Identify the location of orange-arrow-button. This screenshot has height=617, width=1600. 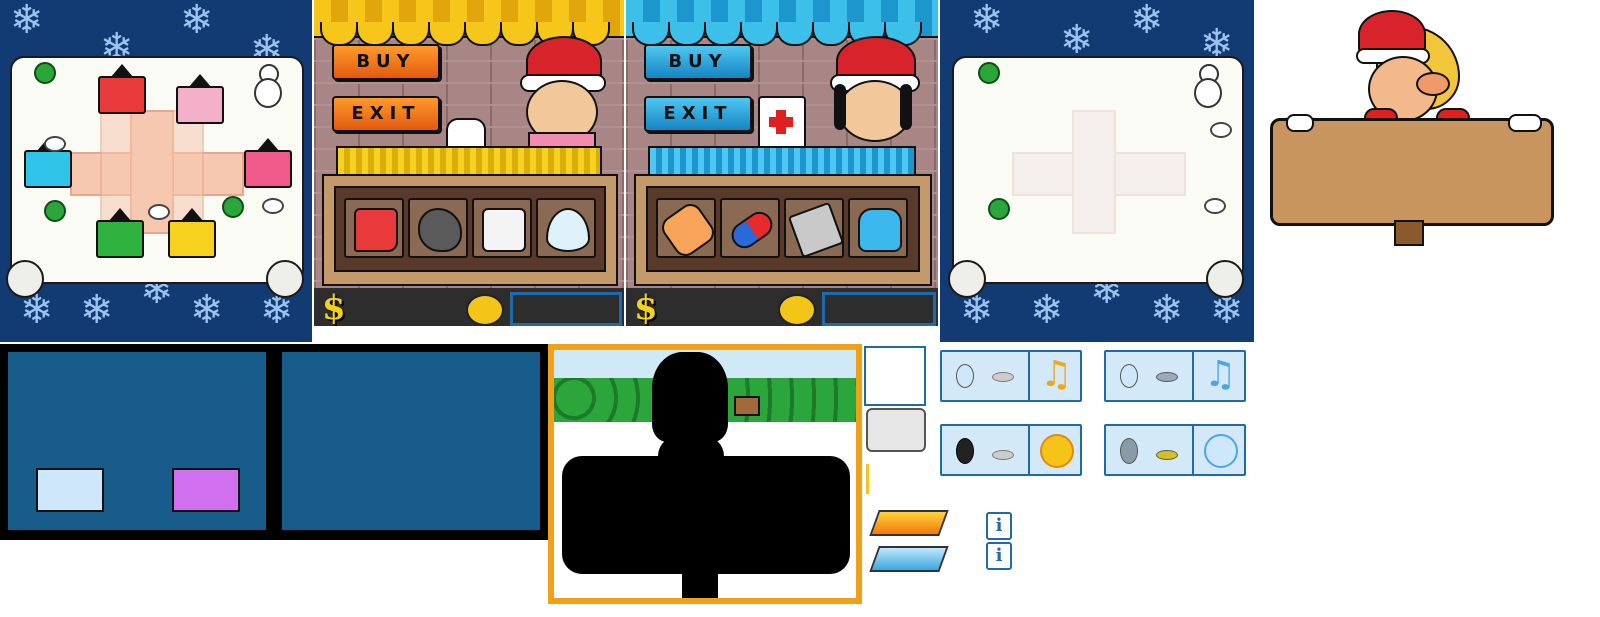
(909, 523).